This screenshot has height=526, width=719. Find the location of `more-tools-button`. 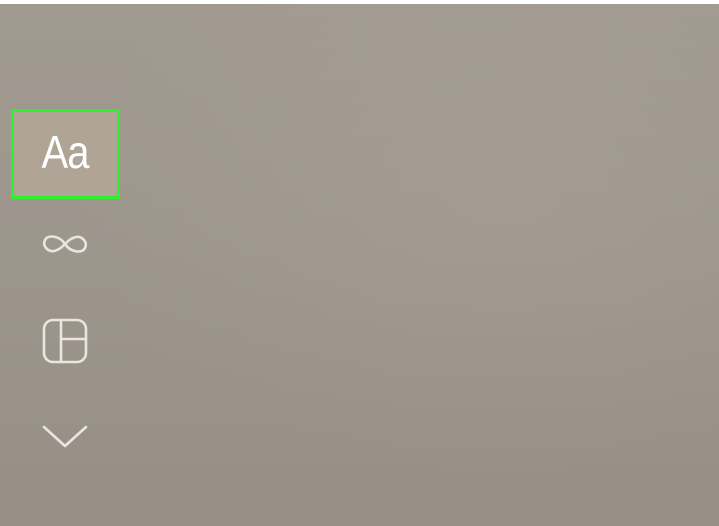

more-tools-button is located at coordinates (65, 436).